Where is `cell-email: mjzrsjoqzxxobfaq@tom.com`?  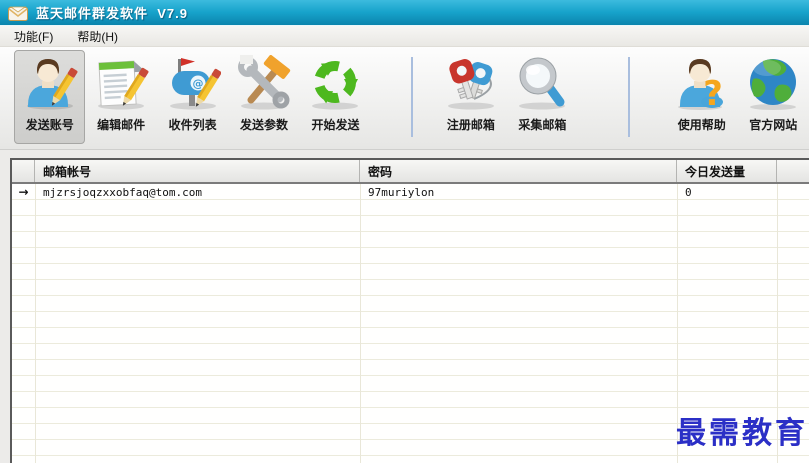
cell-email: mjzrsjoqzxxobfaq@tom.com is located at coordinates (122, 192).